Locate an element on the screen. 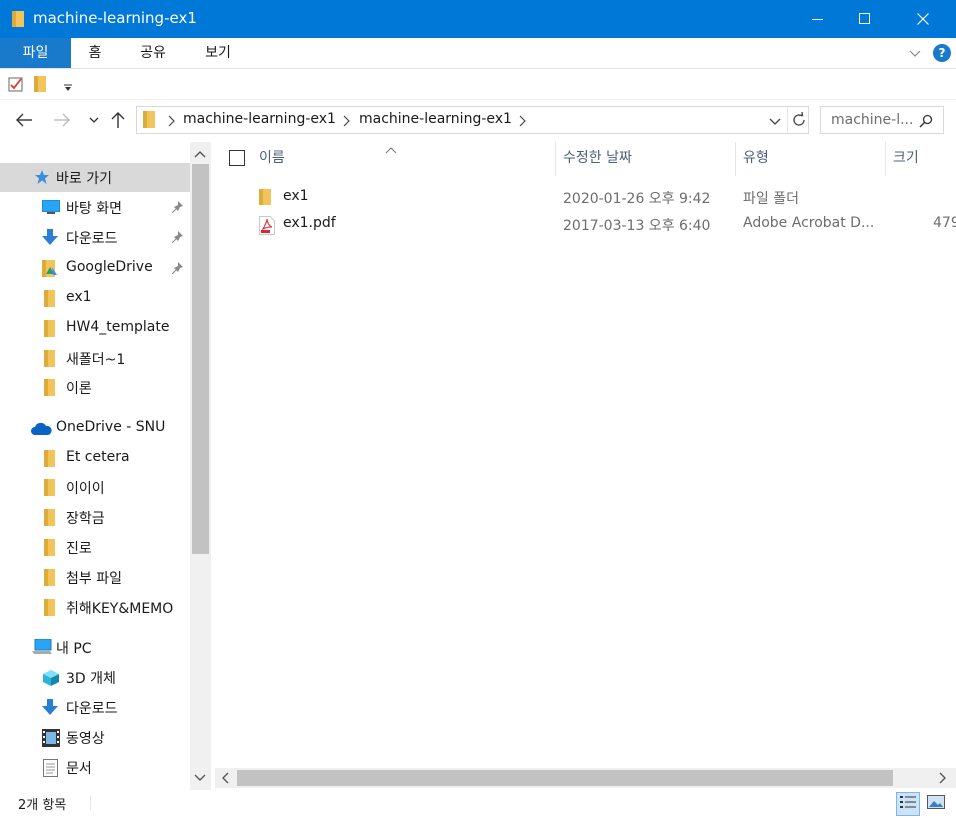 This screenshot has height=818, width=956. sort-ascending-icon is located at coordinates (391, 150).